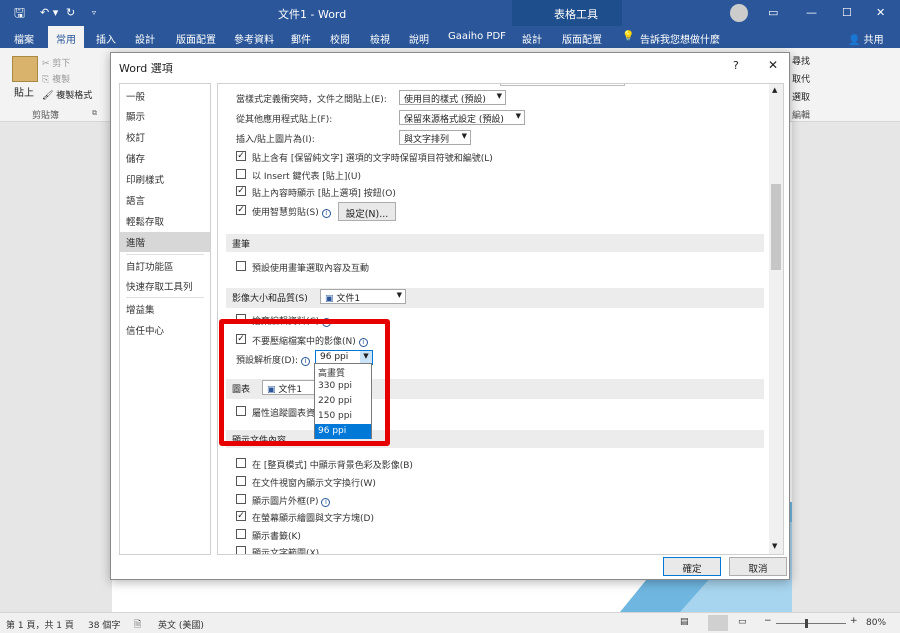 The image size is (900, 633). Describe the element at coordinates (343, 431) in the screenshot. I see `resolution-option-selected: 96 ppi` at that location.